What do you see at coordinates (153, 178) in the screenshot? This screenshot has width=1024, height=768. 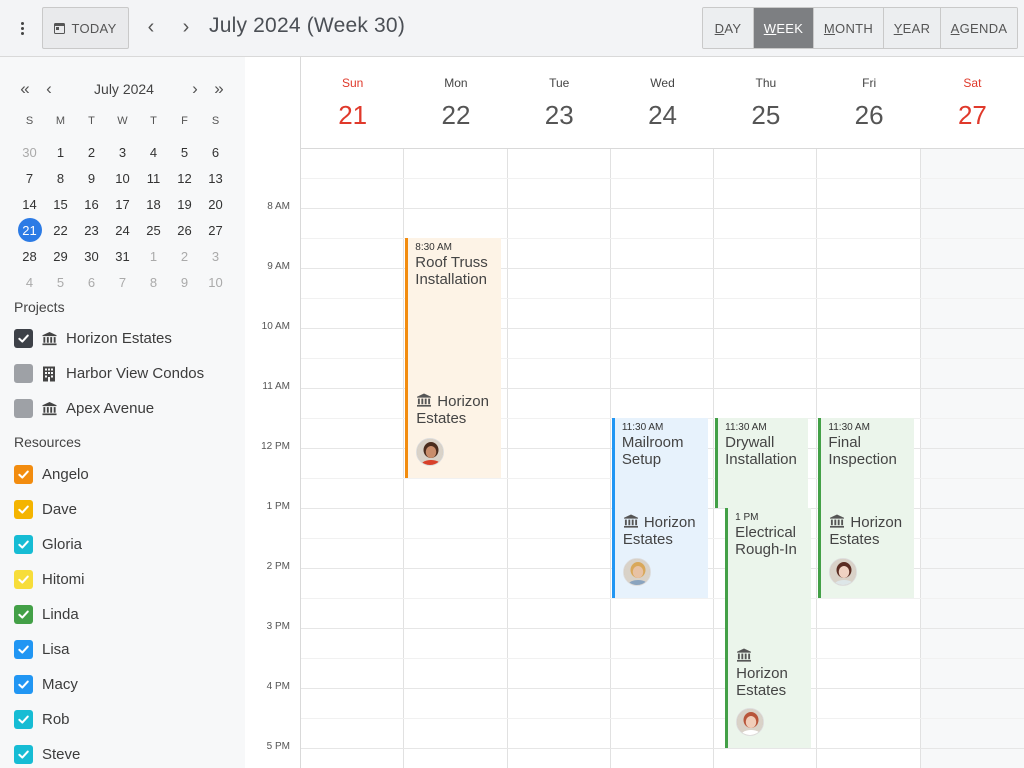 I see `mini-calendar-day: 11` at bounding box center [153, 178].